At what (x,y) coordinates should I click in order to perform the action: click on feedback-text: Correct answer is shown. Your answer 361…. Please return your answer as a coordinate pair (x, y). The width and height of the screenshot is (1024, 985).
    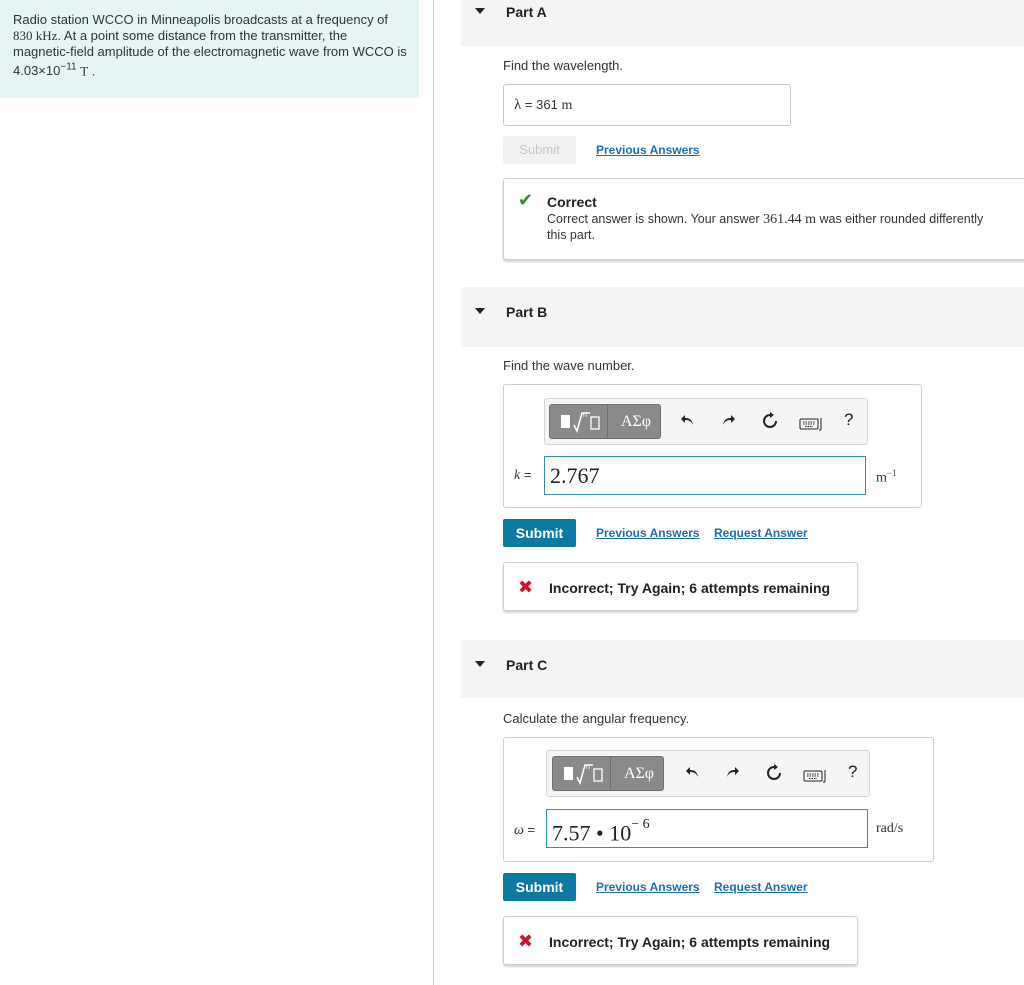
    Looking at the image, I should click on (765, 219).